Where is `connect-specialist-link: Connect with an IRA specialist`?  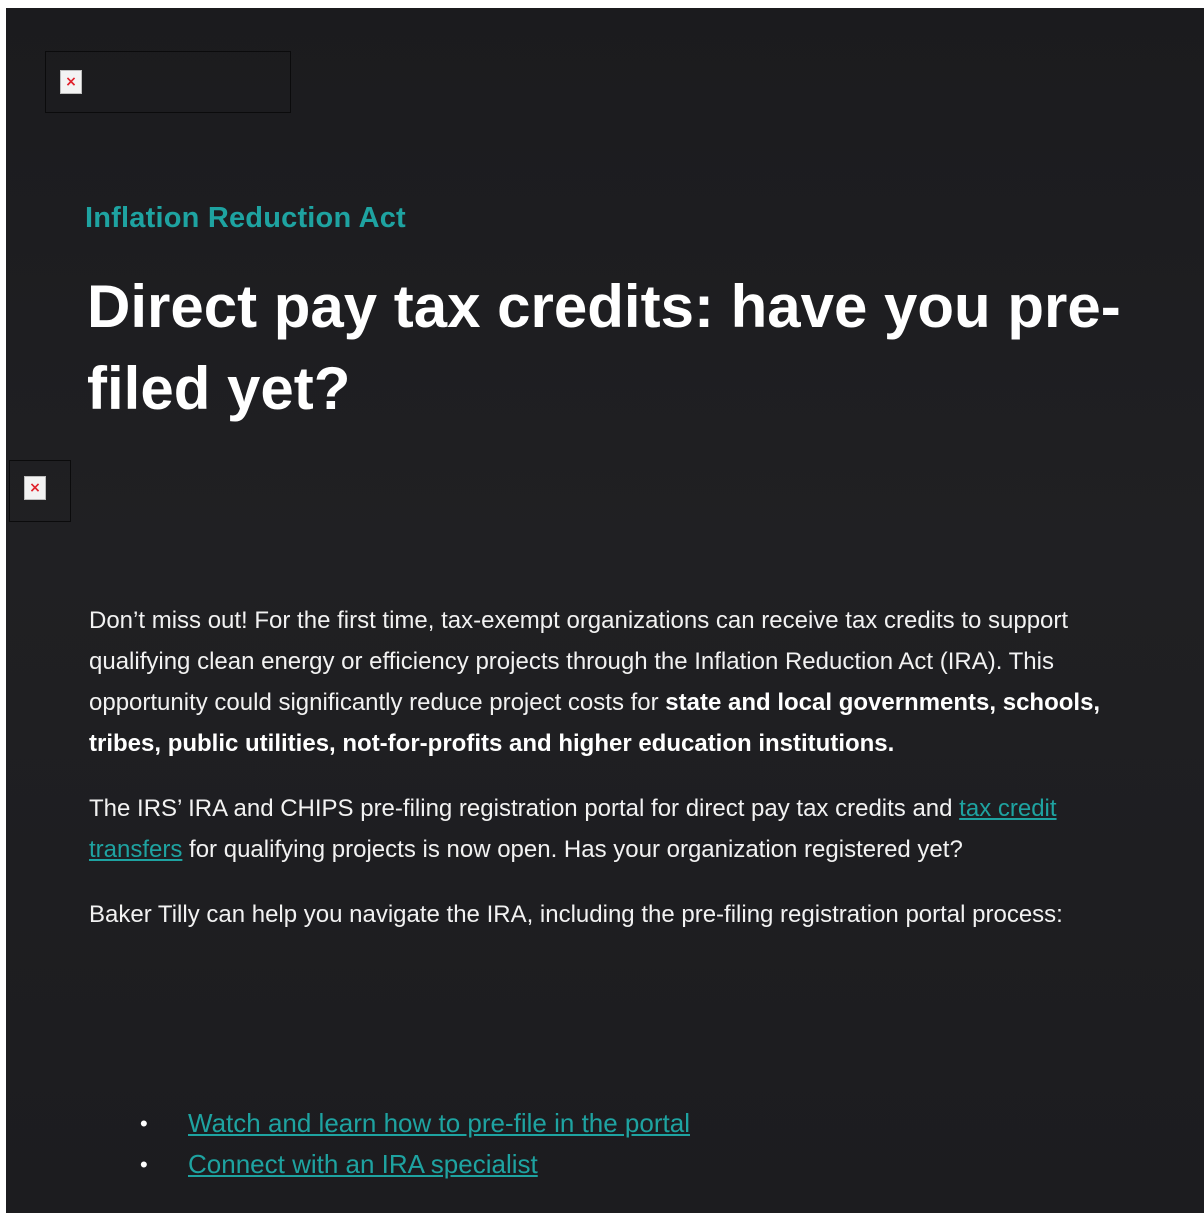 connect-specialist-link: Connect with an IRA specialist is located at coordinates (363, 1164).